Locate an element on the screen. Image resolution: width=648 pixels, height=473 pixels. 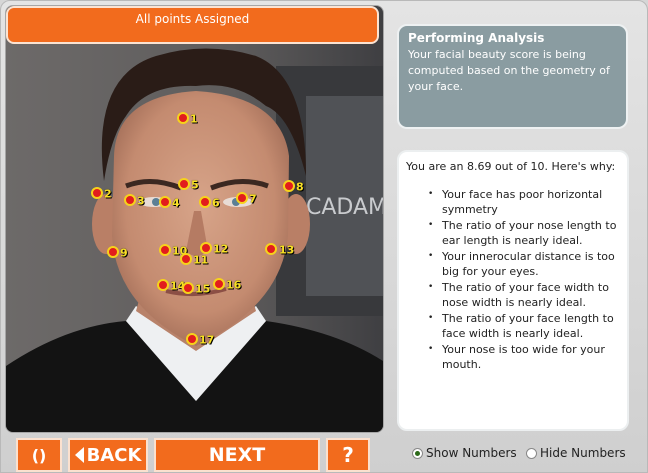
show-numbers-label: Show Numbers is located at coordinates (471, 453).